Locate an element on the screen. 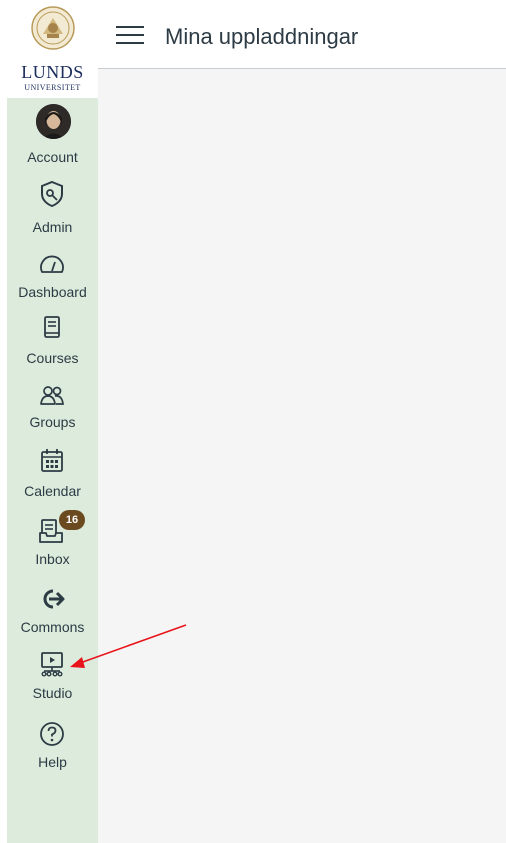  nav-label-help: Help is located at coordinates (52, 762).